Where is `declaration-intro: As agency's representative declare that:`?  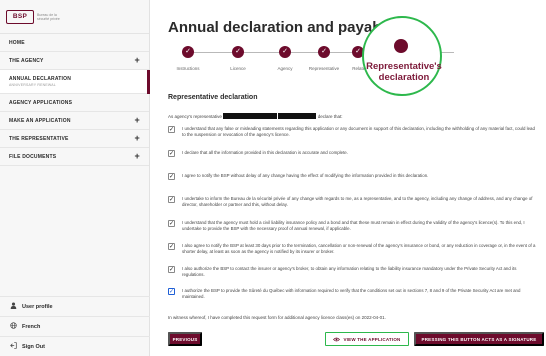
declaration-intro: As agency's representative declare that: is located at coordinates (255, 116).